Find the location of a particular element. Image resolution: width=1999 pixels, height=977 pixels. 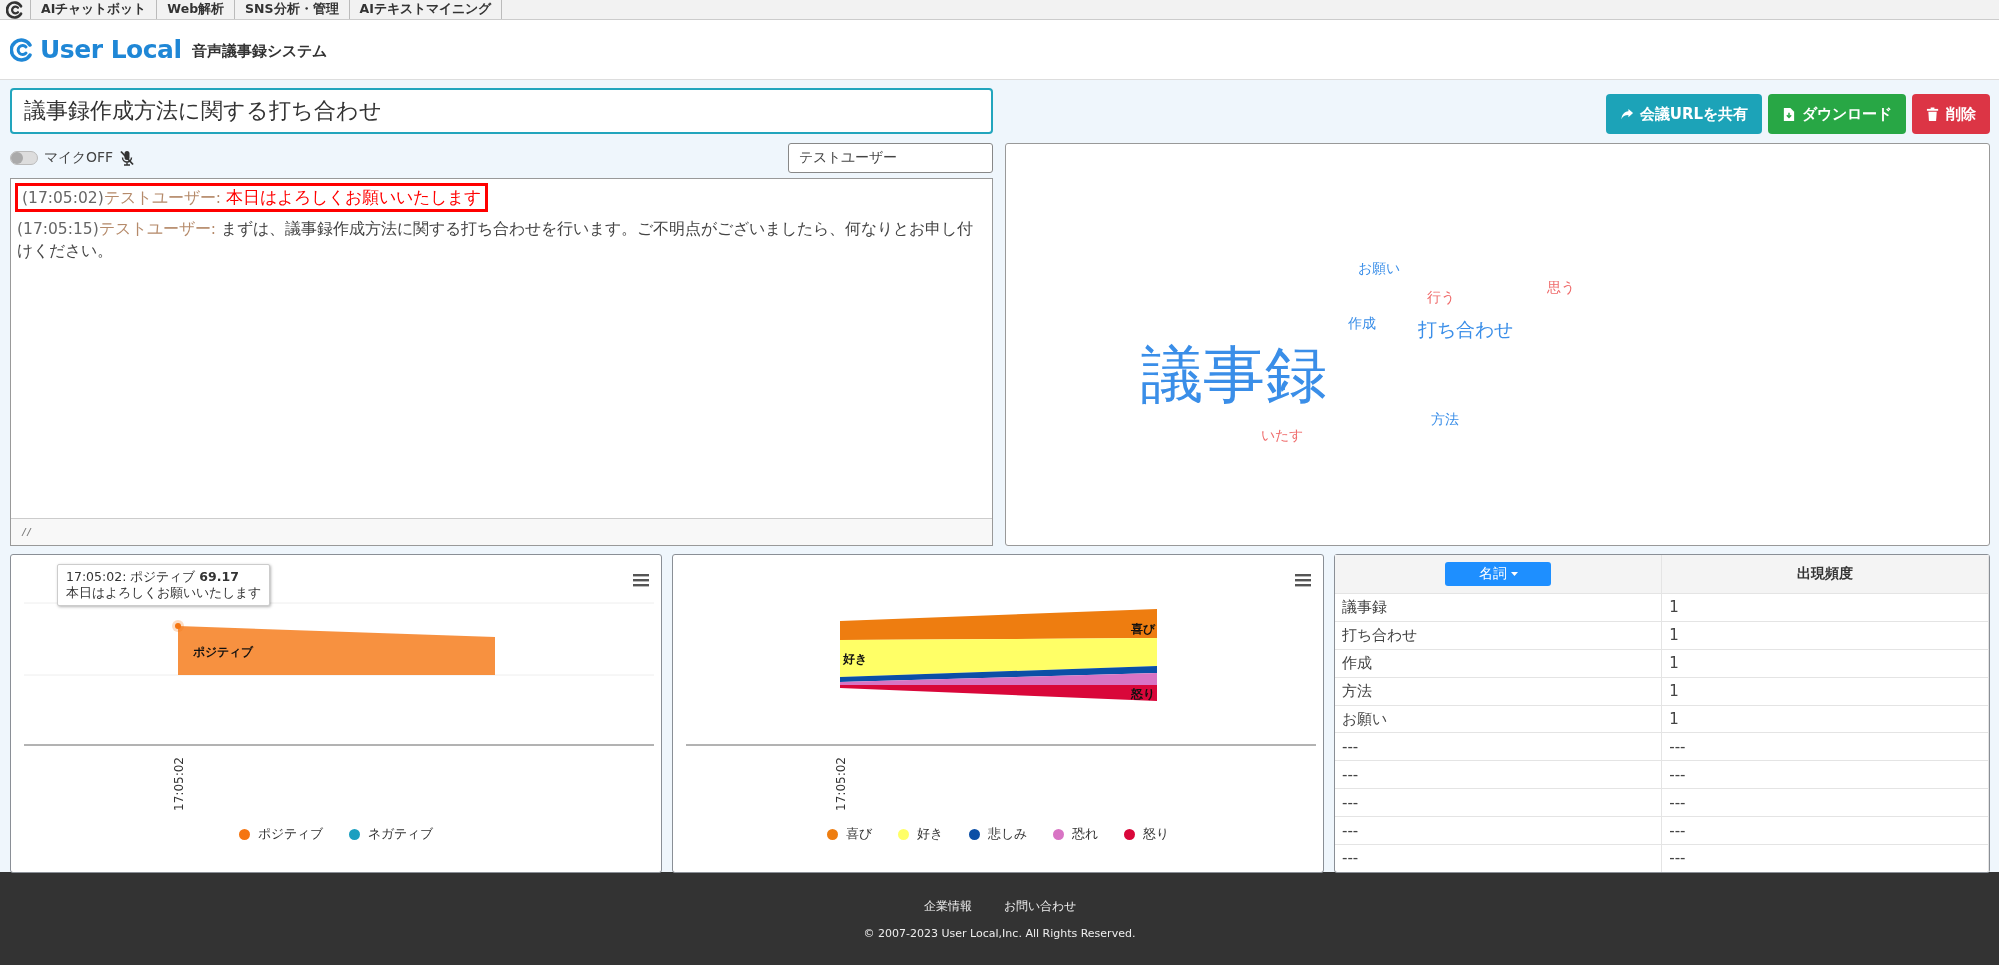

series-label: 好き is located at coordinates (855, 659).